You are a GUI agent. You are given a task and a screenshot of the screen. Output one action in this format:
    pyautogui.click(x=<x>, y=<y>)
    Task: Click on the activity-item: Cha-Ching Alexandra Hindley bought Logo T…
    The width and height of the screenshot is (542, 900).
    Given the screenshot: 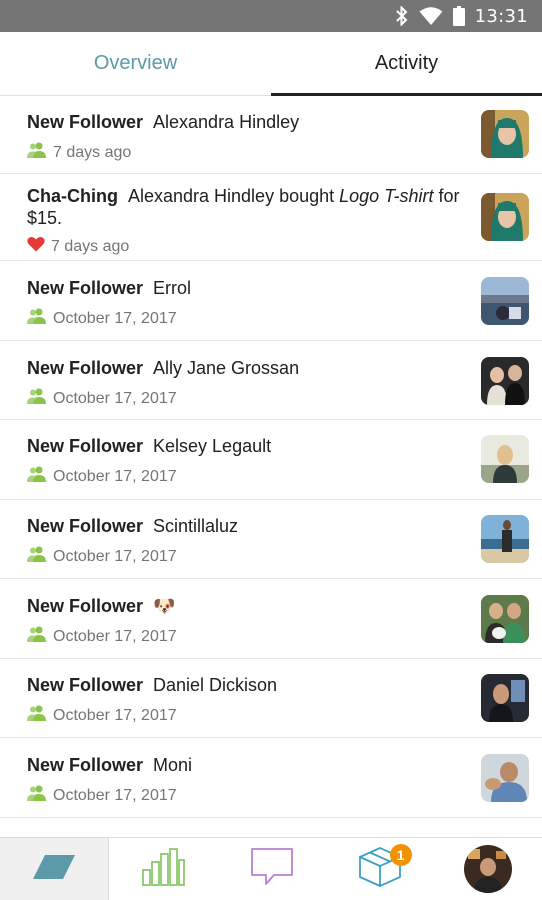 What is the action you would take?
    pyautogui.click(x=271, y=217)
    